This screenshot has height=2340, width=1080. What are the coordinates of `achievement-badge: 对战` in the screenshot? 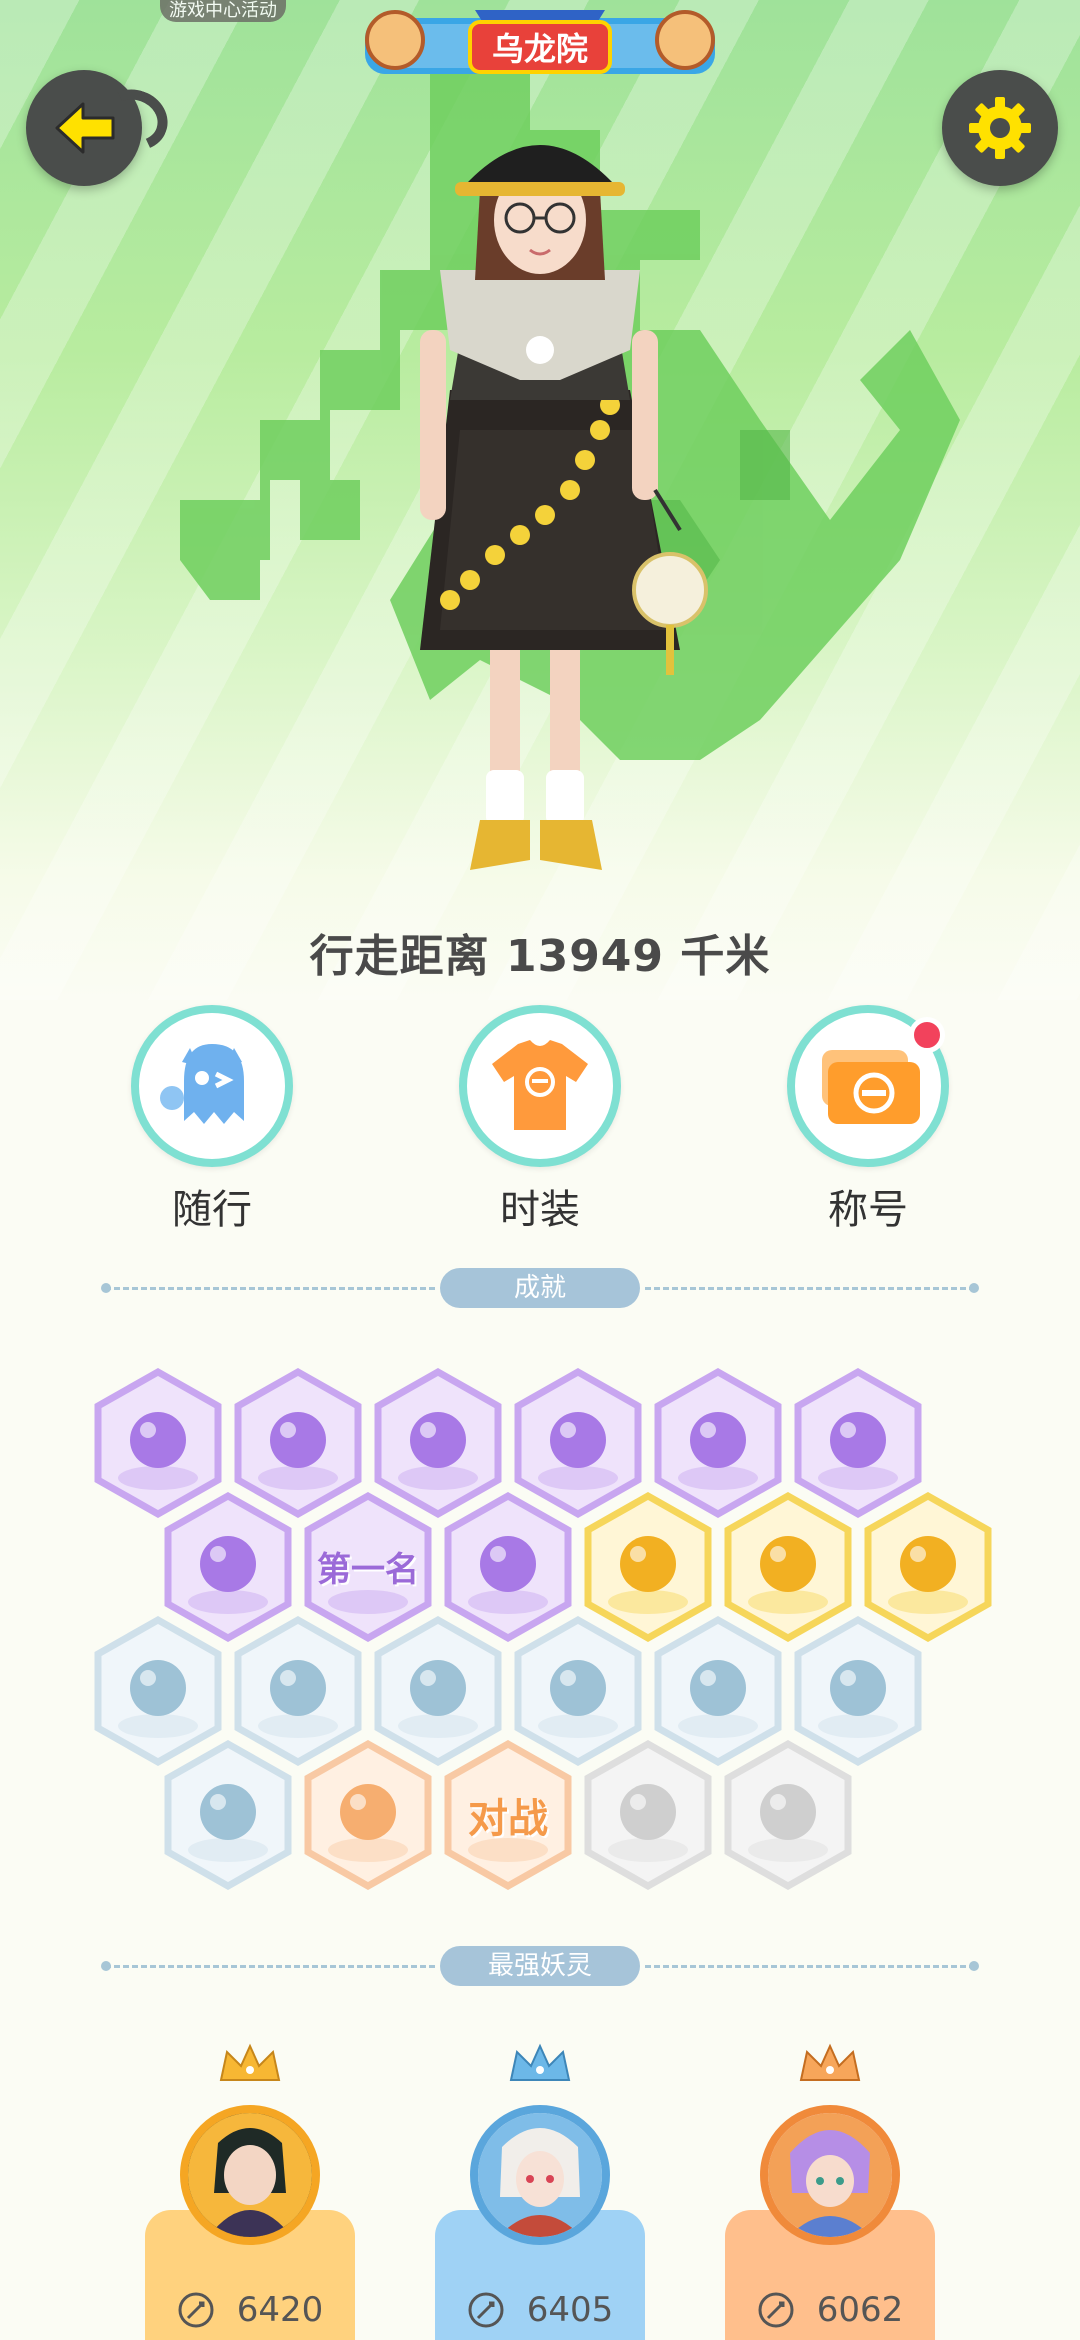 It's located at (508, 1815).